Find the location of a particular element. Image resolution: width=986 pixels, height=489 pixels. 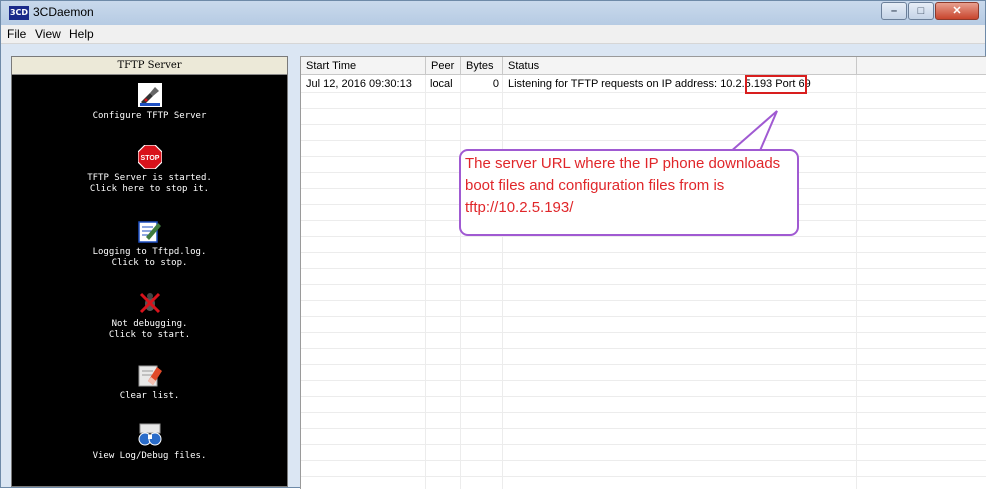

window-title: 3CDaemon is located at coordinates (63, 12).